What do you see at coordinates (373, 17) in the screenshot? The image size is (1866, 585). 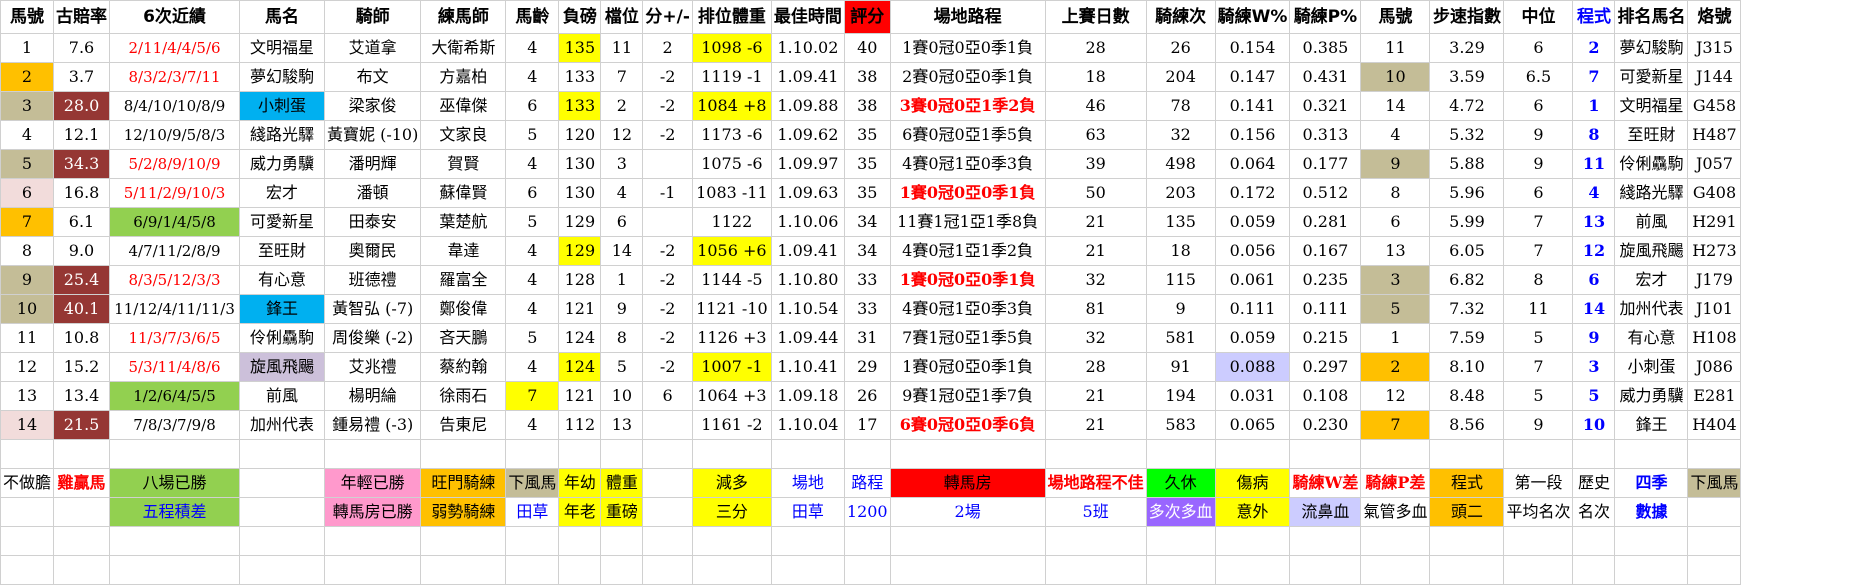 I see `header-jockey: 騎師` at bounding box center [373, 17].